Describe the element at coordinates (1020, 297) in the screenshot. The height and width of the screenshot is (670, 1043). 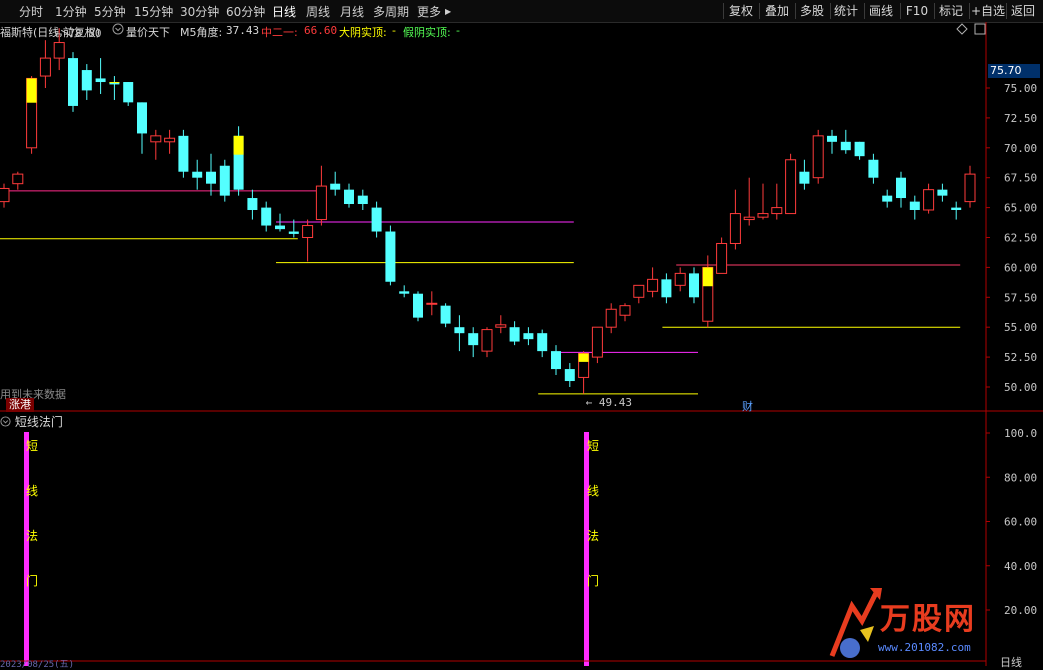
I see `price-tick-label: 57.50` at that location.